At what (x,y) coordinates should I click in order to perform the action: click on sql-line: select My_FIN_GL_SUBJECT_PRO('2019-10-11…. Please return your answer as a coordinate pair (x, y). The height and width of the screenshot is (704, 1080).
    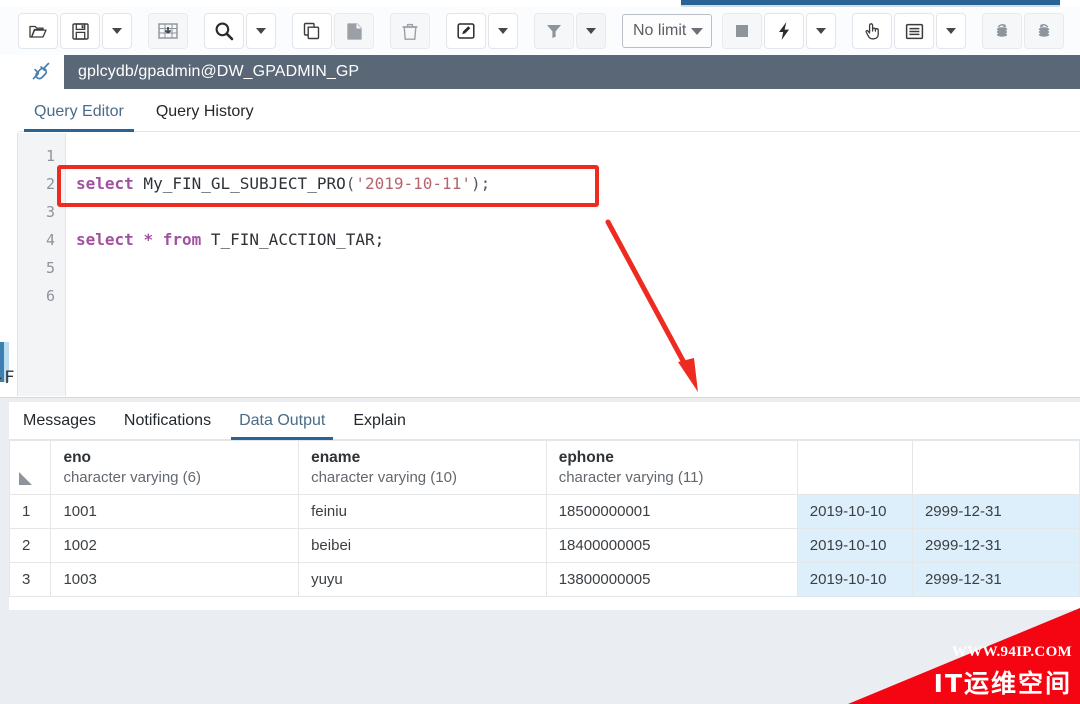
    Looking at the image, I should click on (578, 184).